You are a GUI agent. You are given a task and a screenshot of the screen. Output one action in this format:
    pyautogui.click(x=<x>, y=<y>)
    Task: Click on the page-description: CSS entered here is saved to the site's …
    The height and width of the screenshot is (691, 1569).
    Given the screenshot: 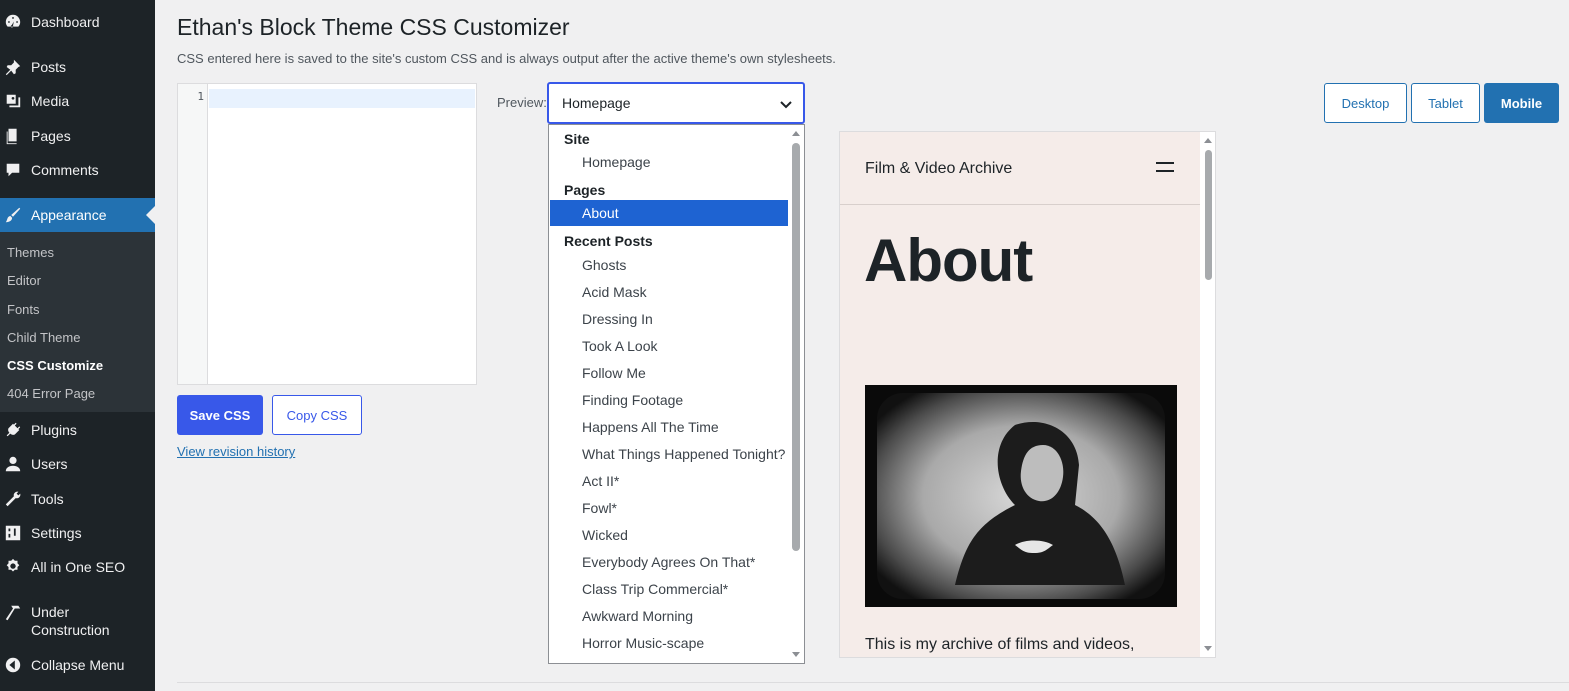 What is the action you would take?
    pyautogui.click(x=506, y=58)
    